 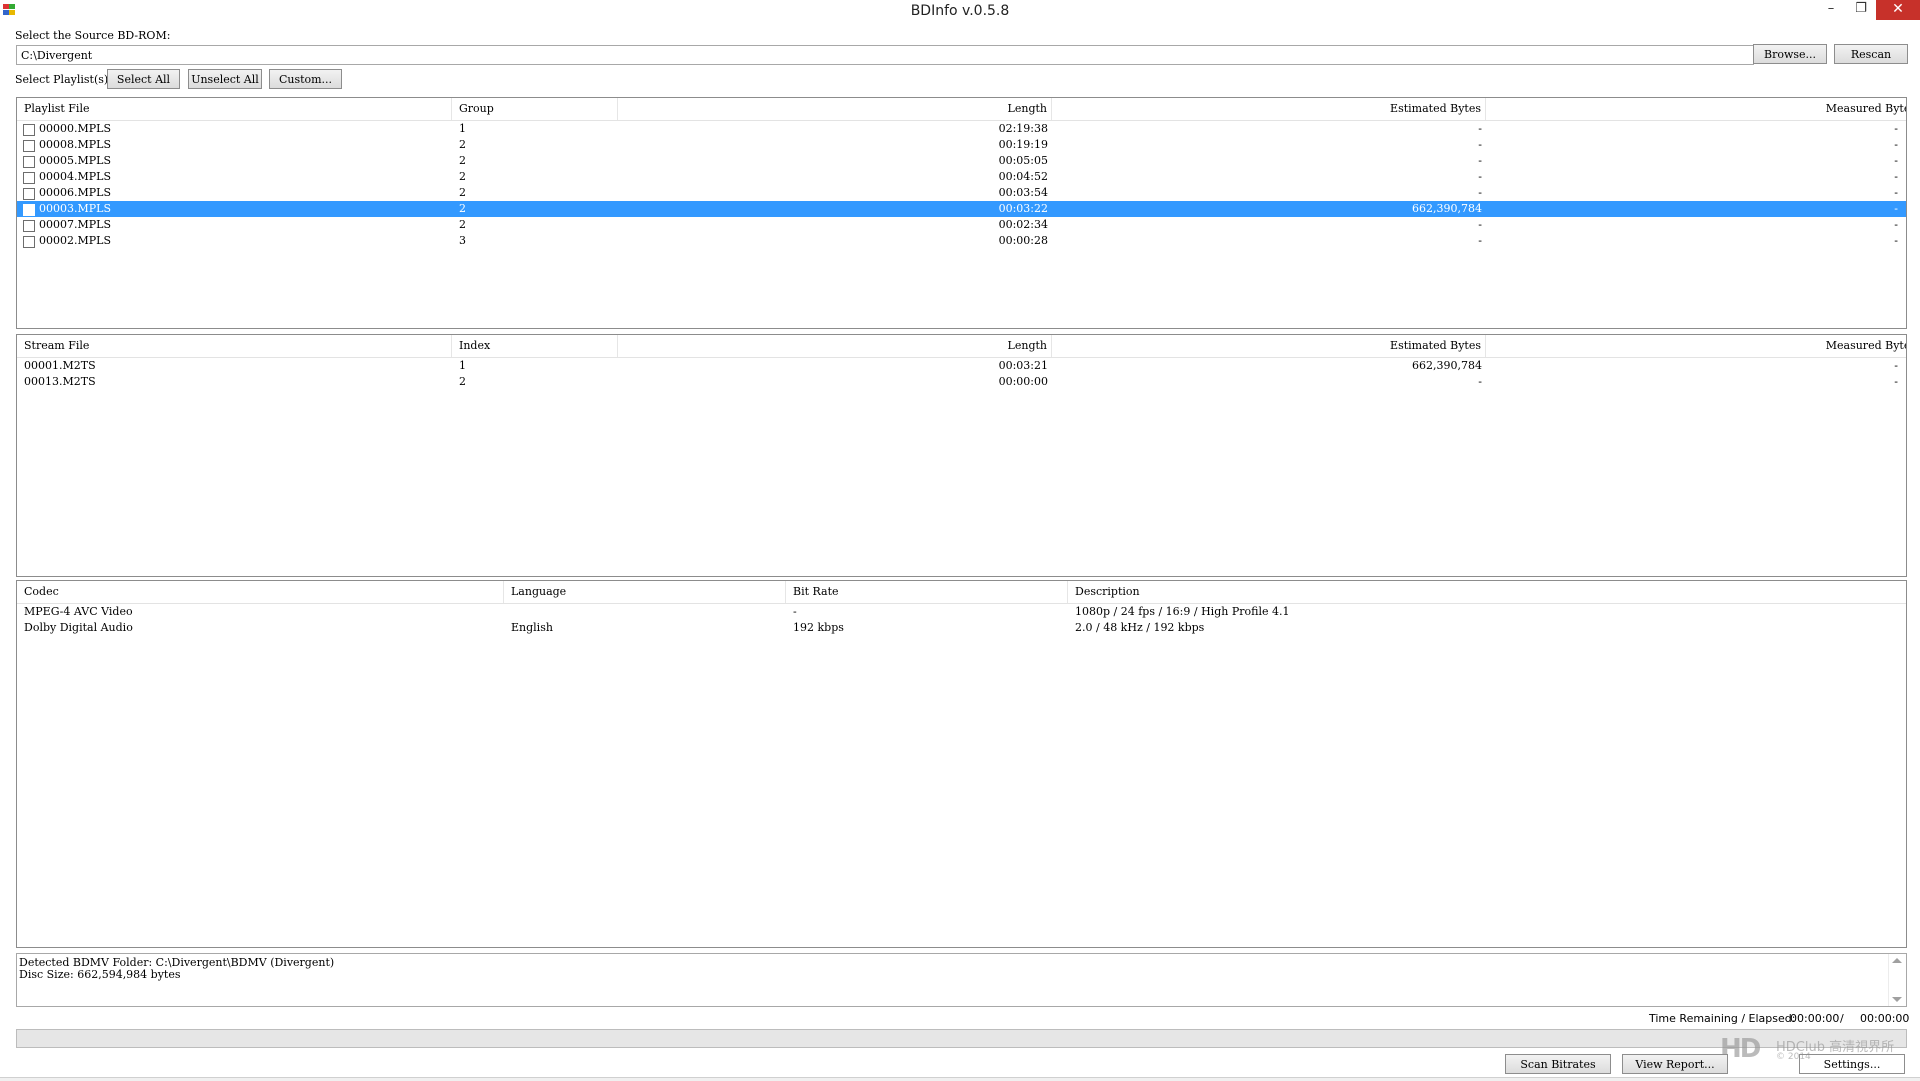 What do you see at coordinates (818, 627) in the screenshot?
I see `codec-bit-rate: 192 kbps` at bounding box center [818, 627].